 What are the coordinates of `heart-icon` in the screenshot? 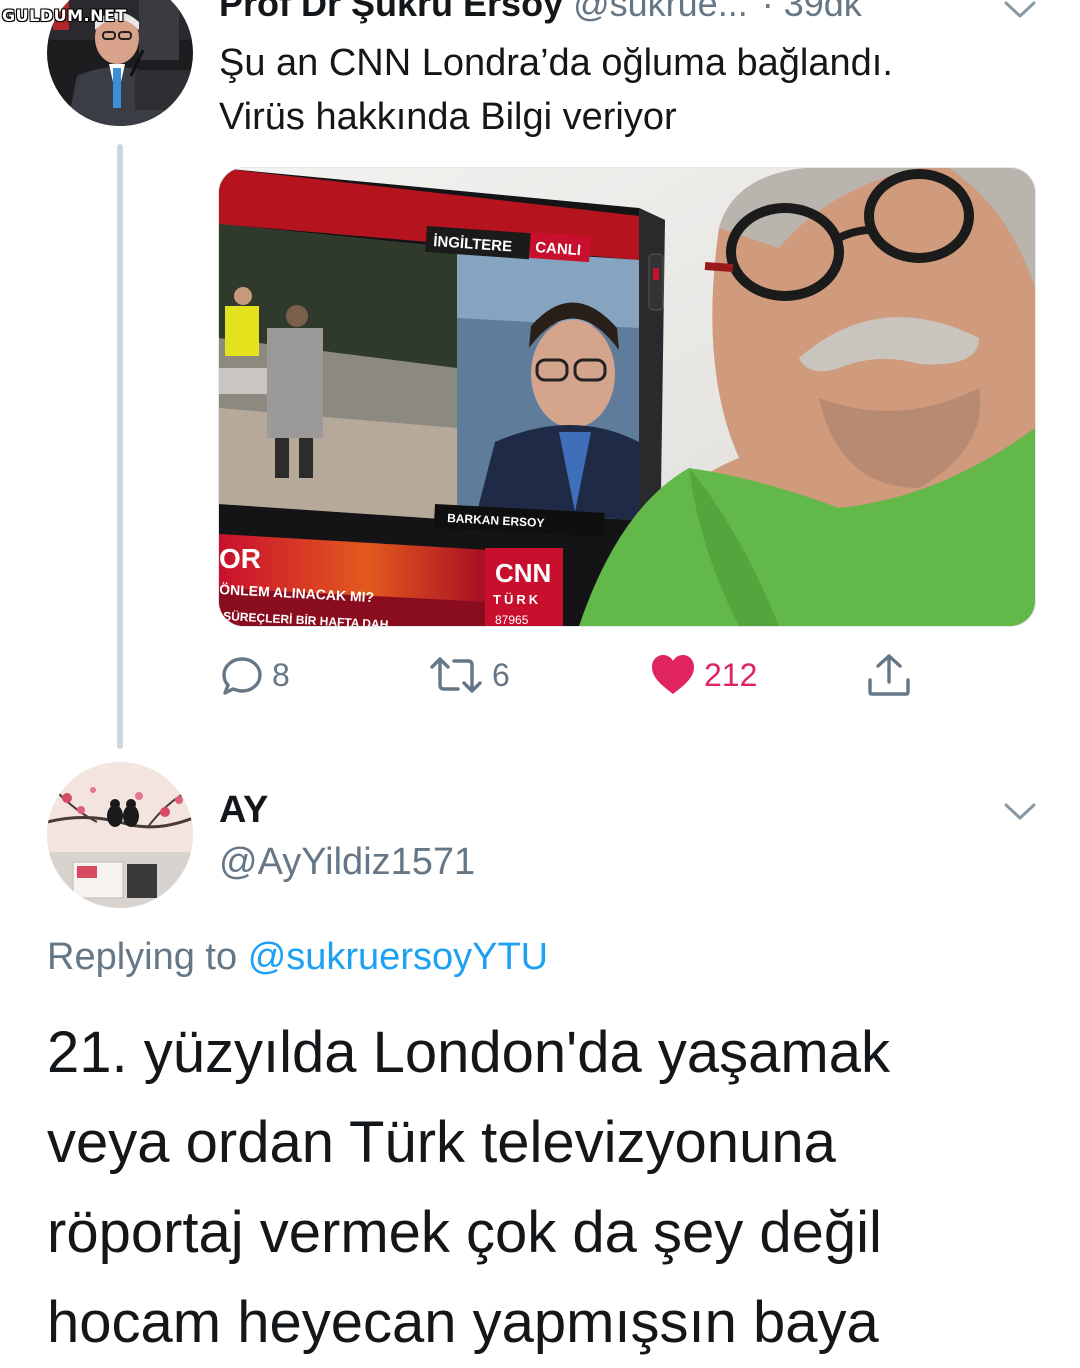 It's located at (673, 674).